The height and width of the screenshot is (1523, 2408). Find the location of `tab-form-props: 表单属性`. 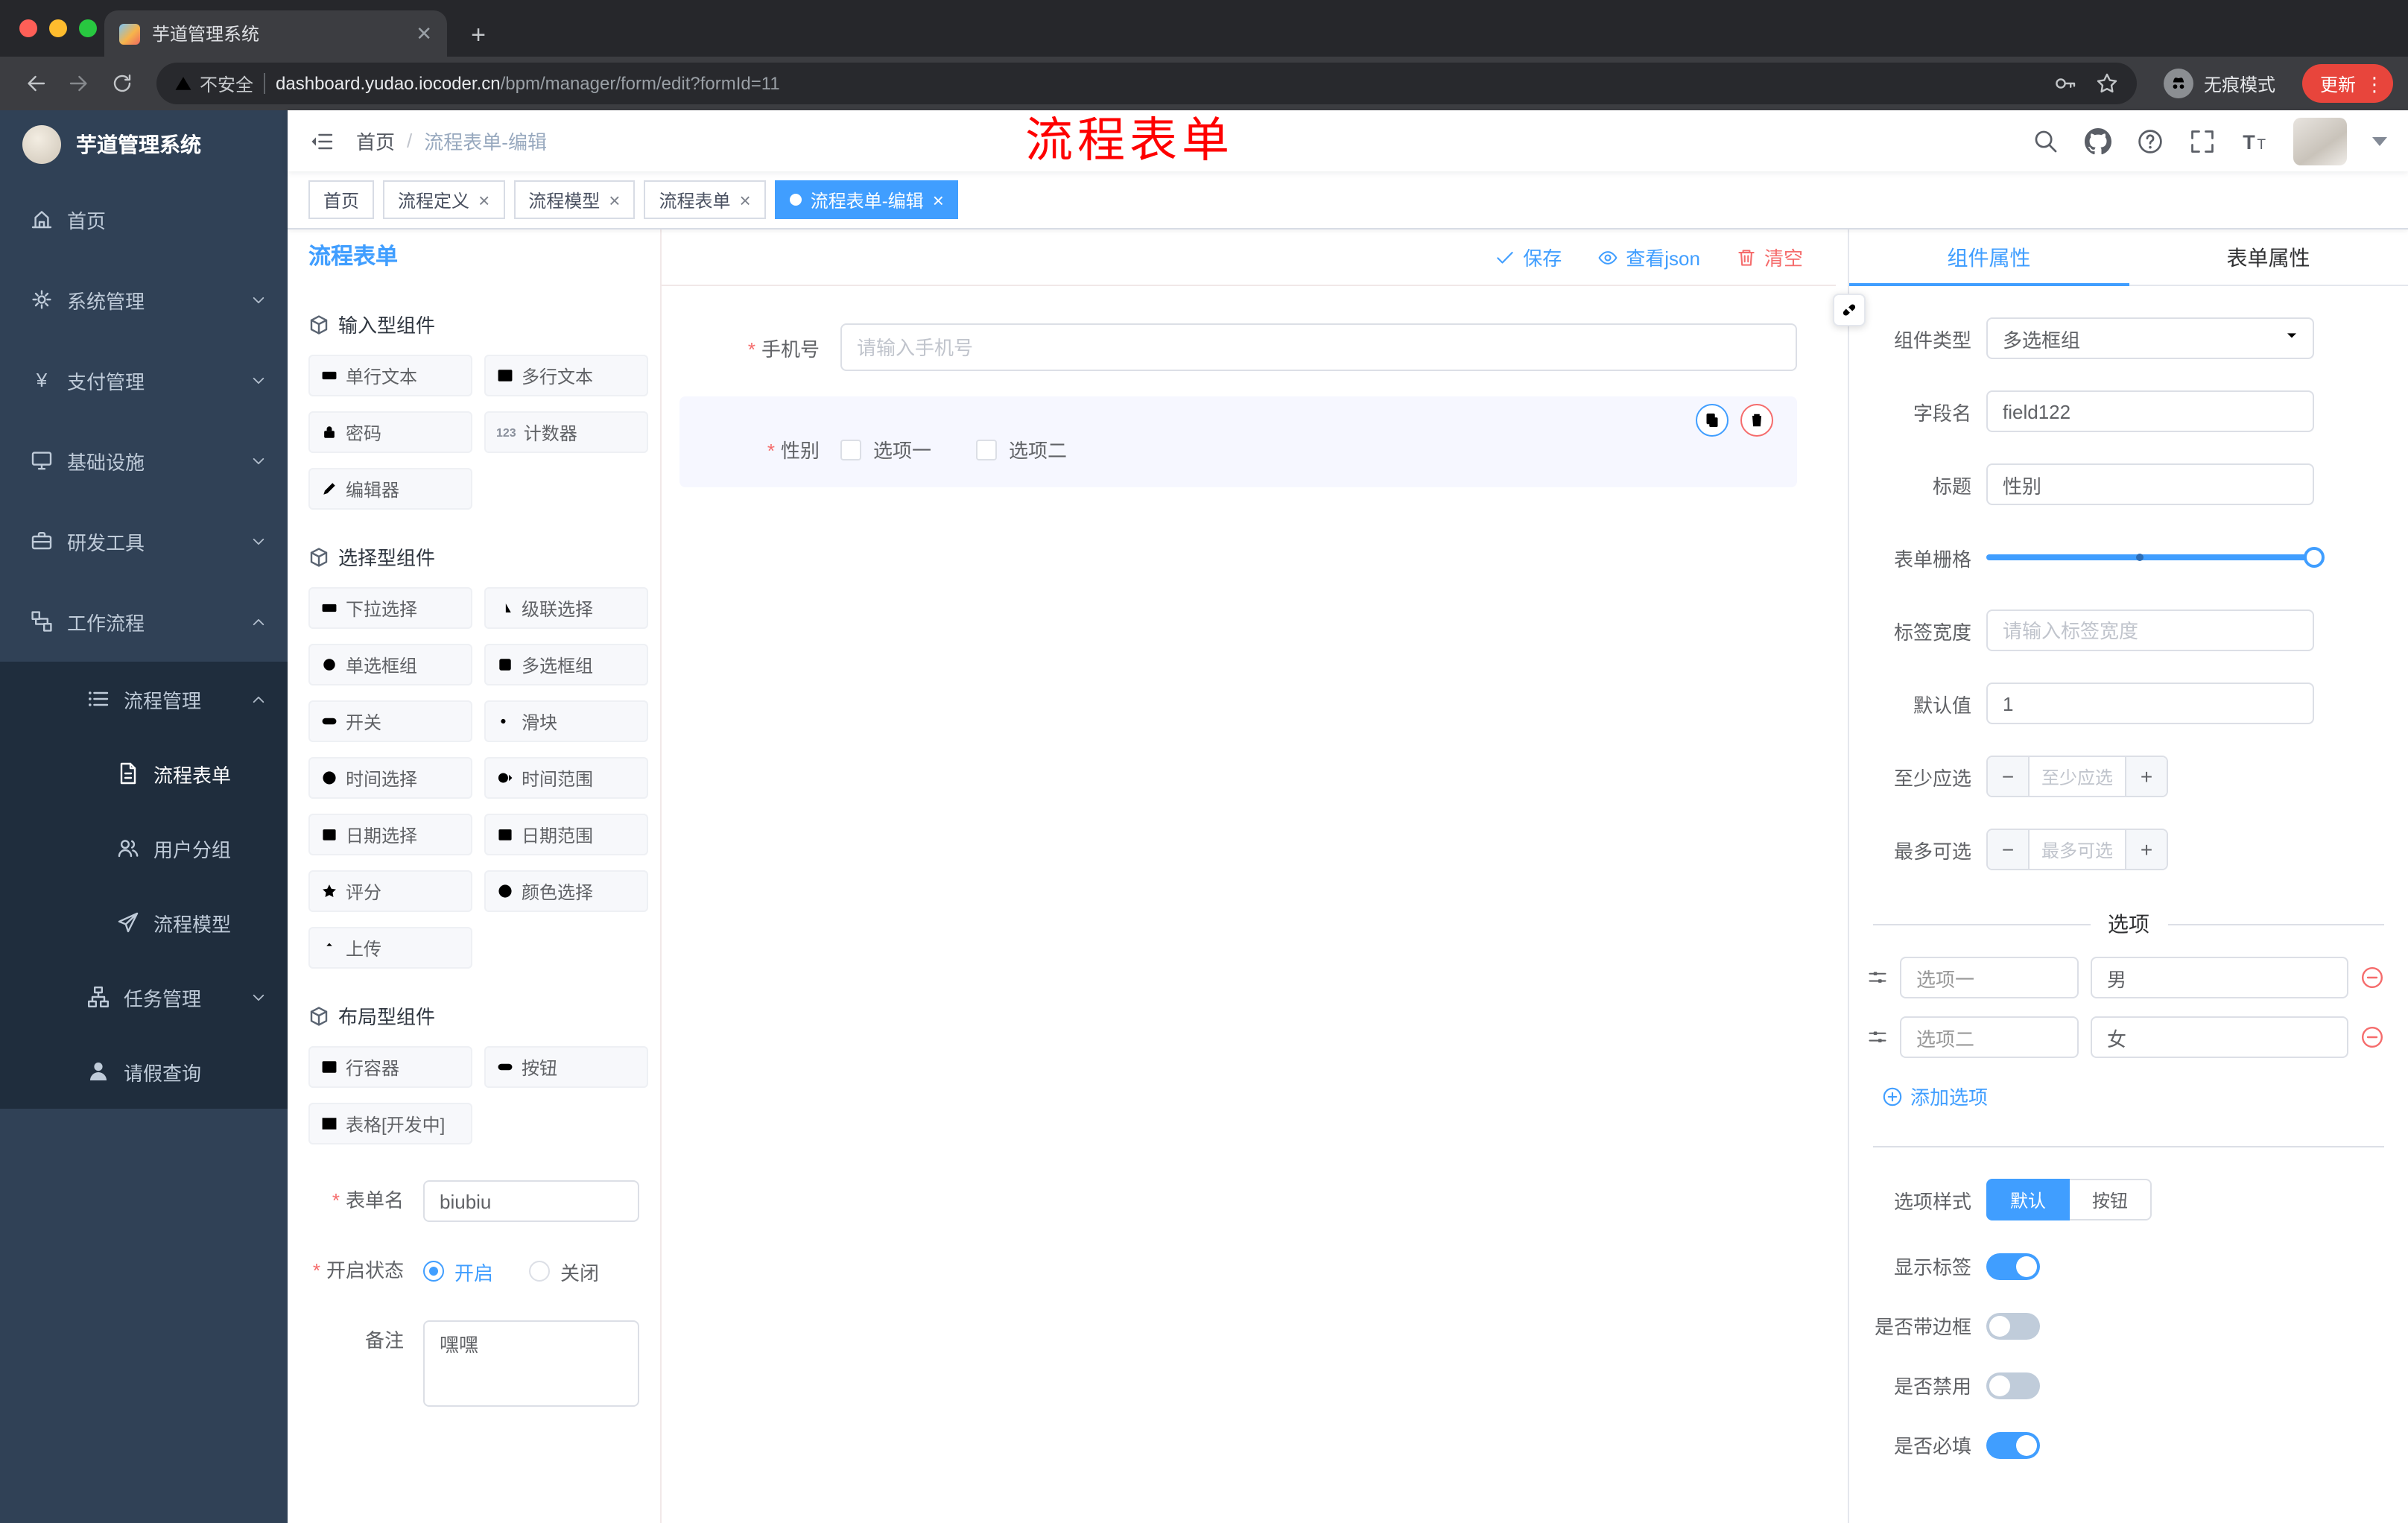

tab-form-props: 表单属性 is located at coordinates (2268, 257).